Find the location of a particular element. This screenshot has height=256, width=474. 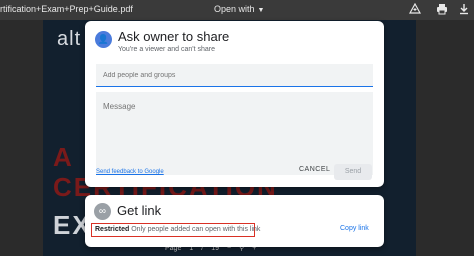

open-with-button: Open with ▼ is located at coordinates (239, 9).